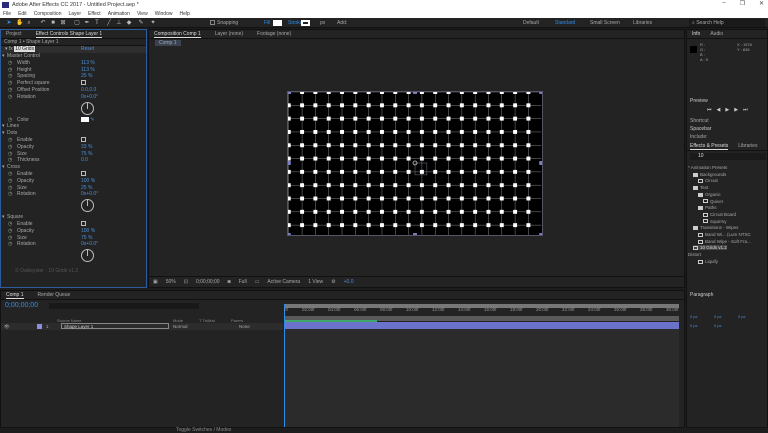  Describe the element at coordinates (87, 23) in the screenshot. I see `pen-tool-icon: ✒` at that location.